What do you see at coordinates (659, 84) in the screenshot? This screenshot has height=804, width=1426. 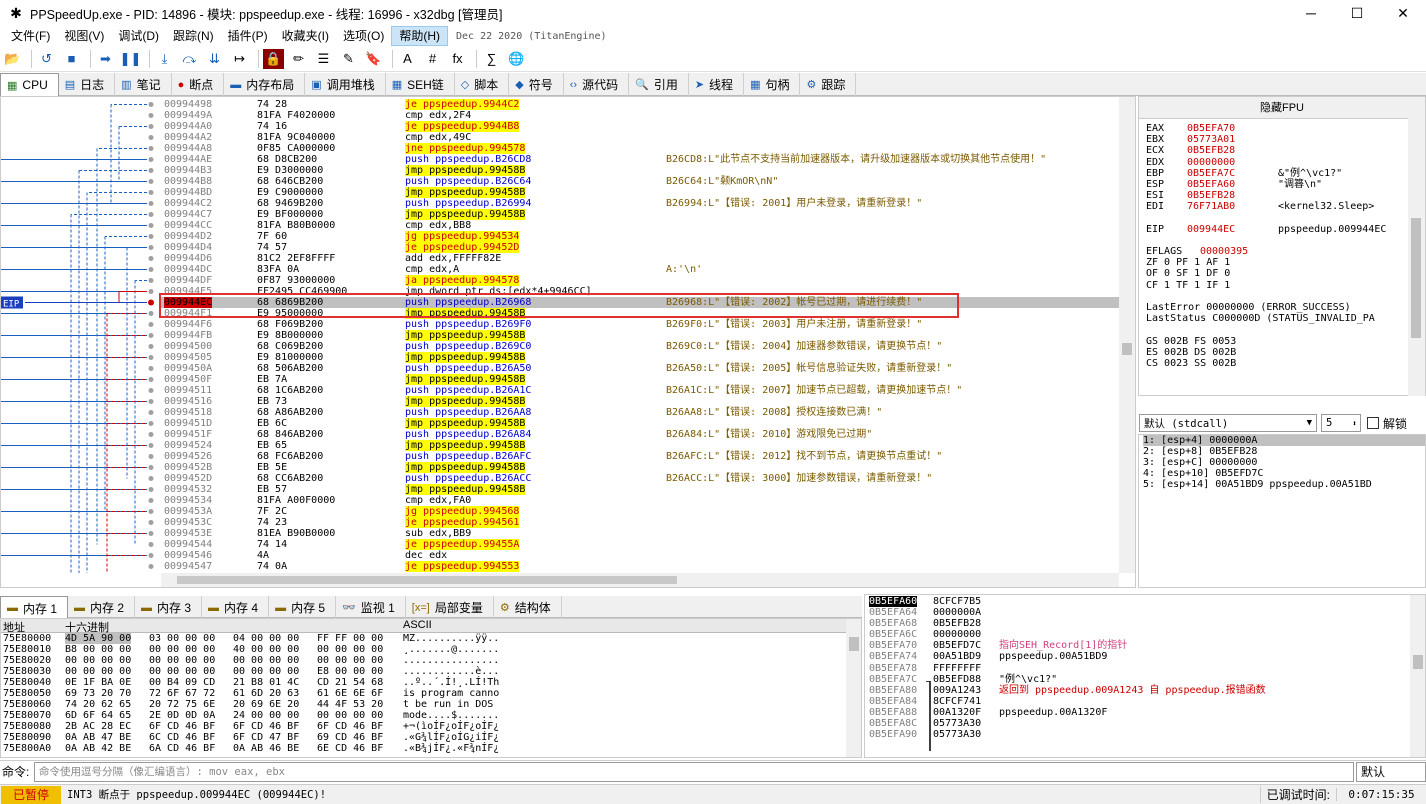 I see `tab-reference: 🔍 引用` at bounding box center [659, 84].